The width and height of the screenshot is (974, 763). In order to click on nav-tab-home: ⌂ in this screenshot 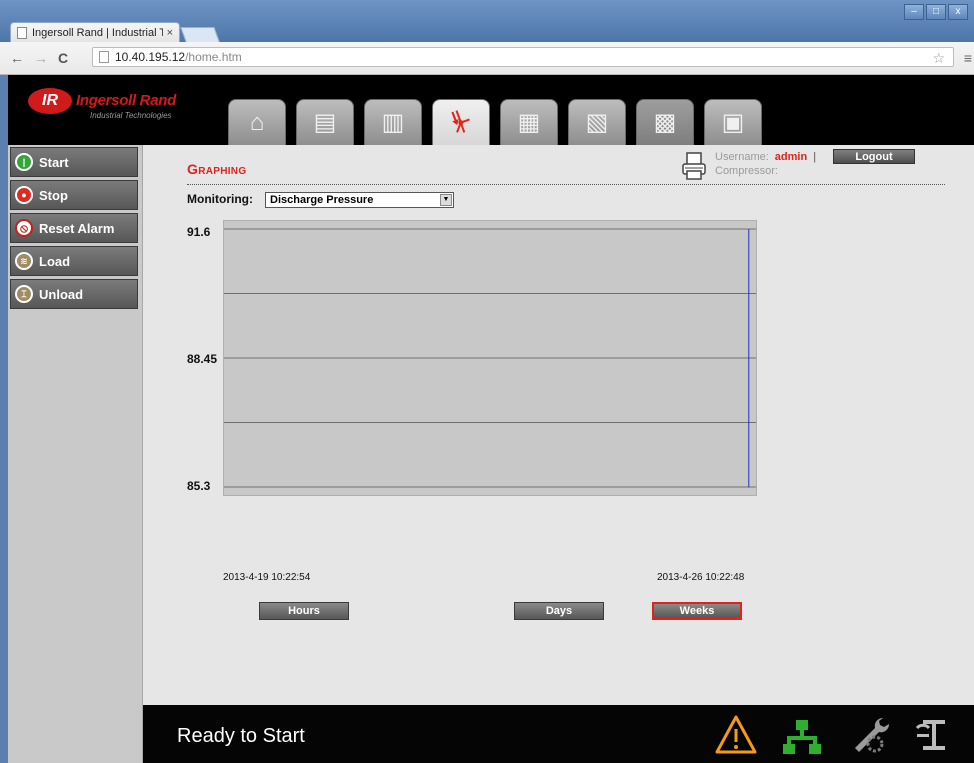, I will do `click(257, 122)`.